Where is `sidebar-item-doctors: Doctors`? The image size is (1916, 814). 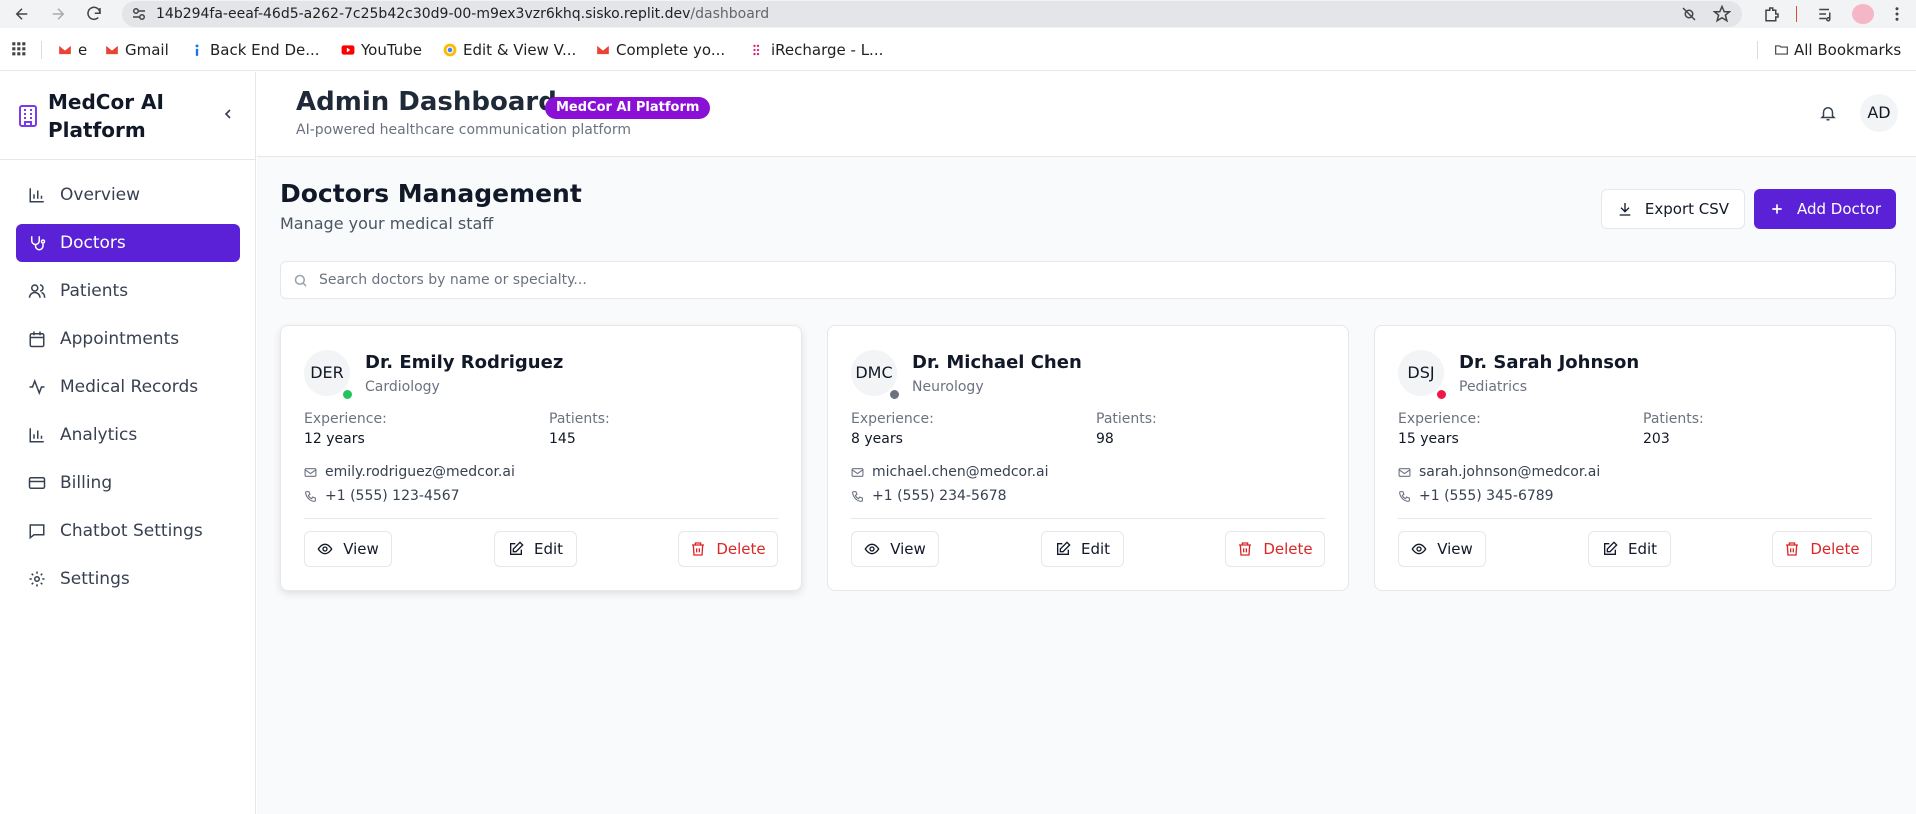 sidebar-item-doctors: Doctors is located at coordinates (128, 243).